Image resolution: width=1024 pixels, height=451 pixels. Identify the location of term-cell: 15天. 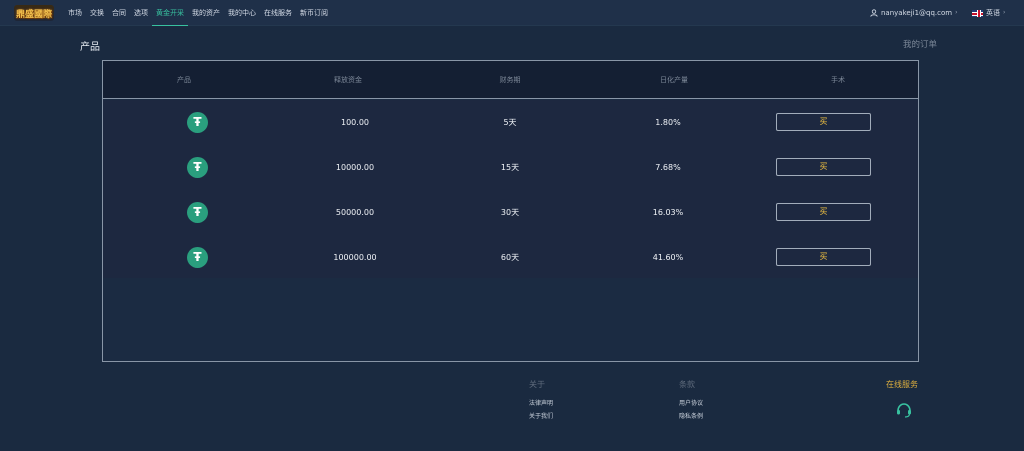
(510, 167).